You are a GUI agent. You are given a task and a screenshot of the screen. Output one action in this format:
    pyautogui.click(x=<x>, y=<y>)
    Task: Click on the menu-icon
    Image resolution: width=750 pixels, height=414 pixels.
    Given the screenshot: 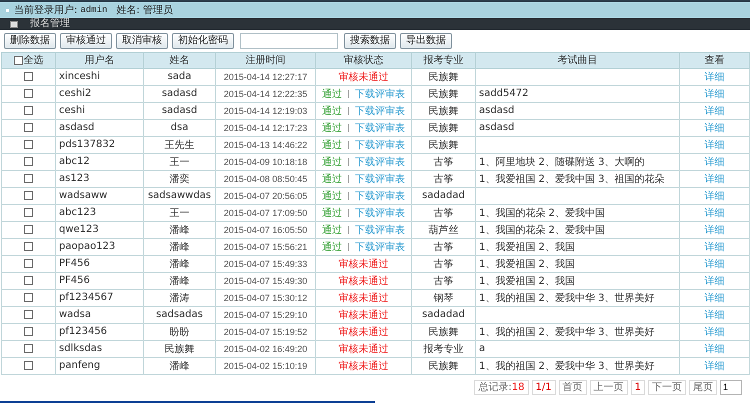 What is the action you would take?
    pyautogui.click(x=14, y=24)
    